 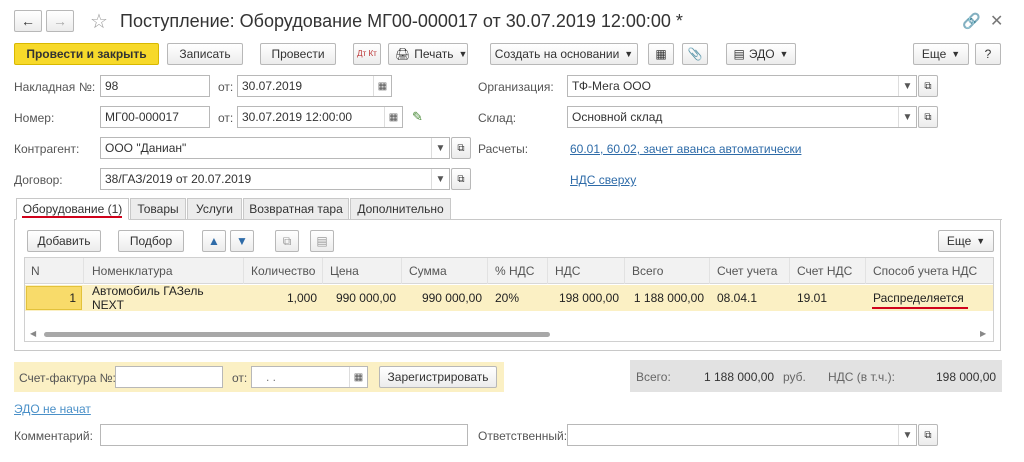 What do you see at coordinates (928, 435) in the screenshot?
I see `open-responsible-button: ⧉` at bounding box center [928, 435].